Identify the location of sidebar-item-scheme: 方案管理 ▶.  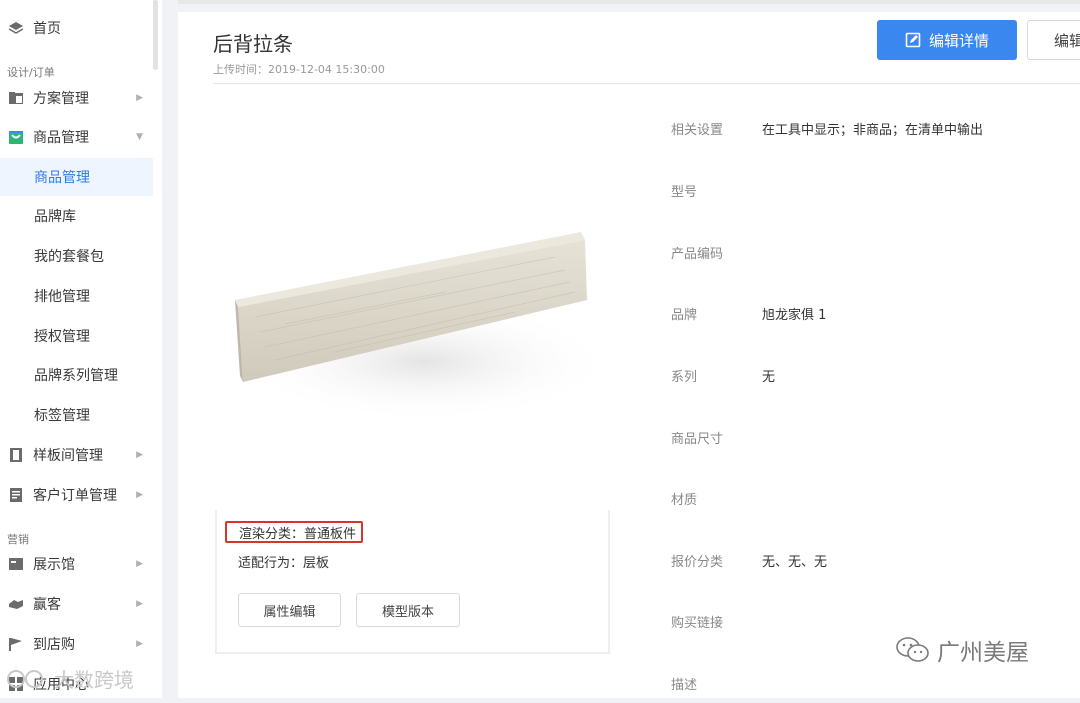
(76, 98).